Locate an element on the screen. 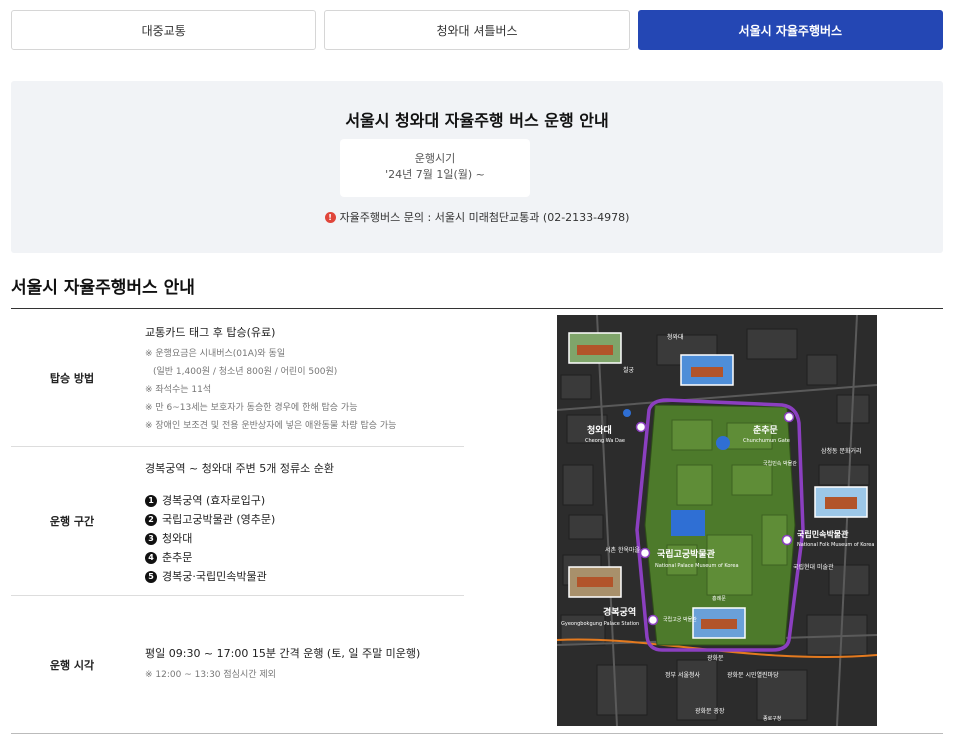 This screenshot has width=965, height=753. map-label-cheongwadae: 청와대 is located at coordinates (599, 430).